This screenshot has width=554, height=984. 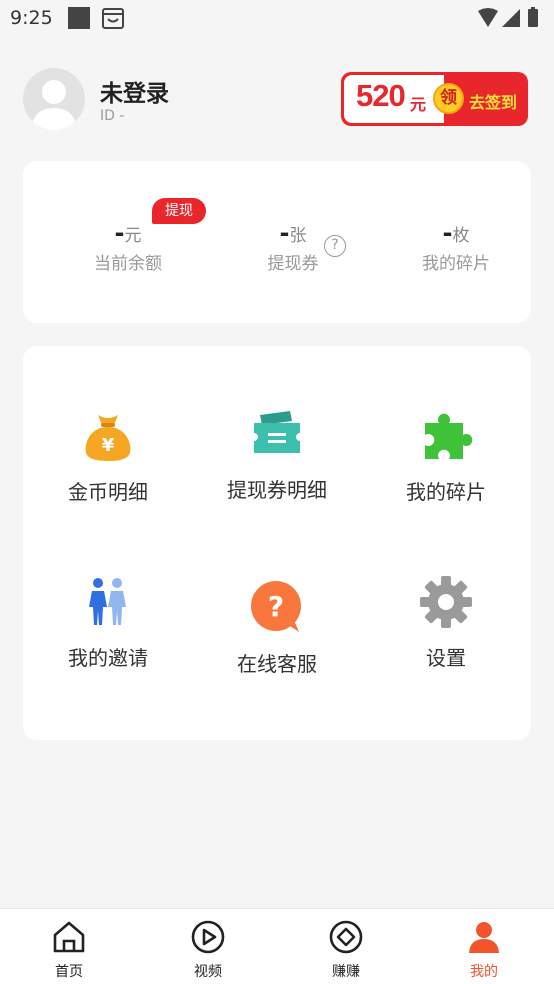 What do you see at coordinates (447, 233) in the screenshot?
I see `fragments-value: -` at bounding box center [447, 233].